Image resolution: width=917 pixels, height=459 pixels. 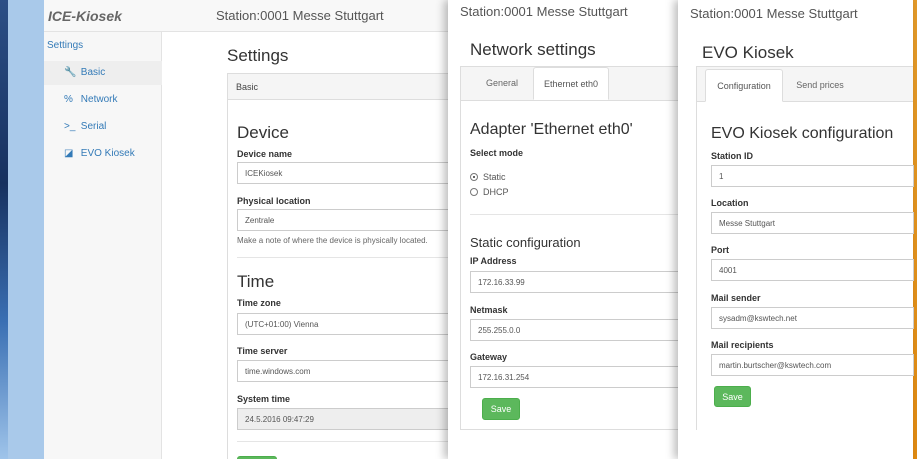 I want to click on radio-label: Static, so click(x=494, y=177).